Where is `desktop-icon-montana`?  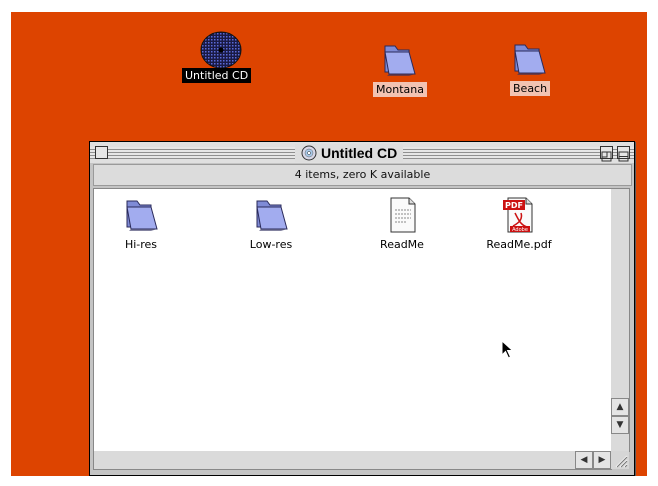
desktop-icon-montana is located at coordinates (399, 60).